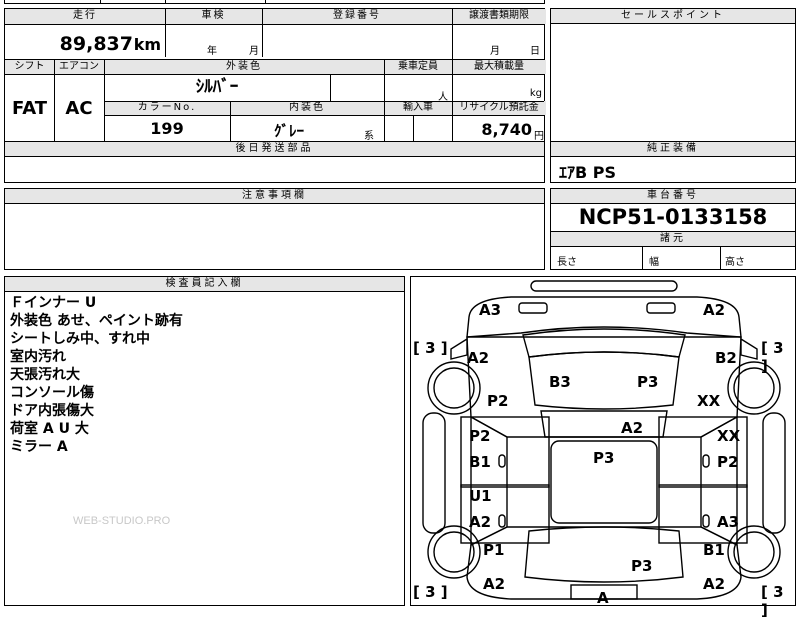 Image resolution: width=800 pixels, height=619 pixels. I want to click on interior-color-value: ｸﾞﾚｰ 系, so click(307, 129).